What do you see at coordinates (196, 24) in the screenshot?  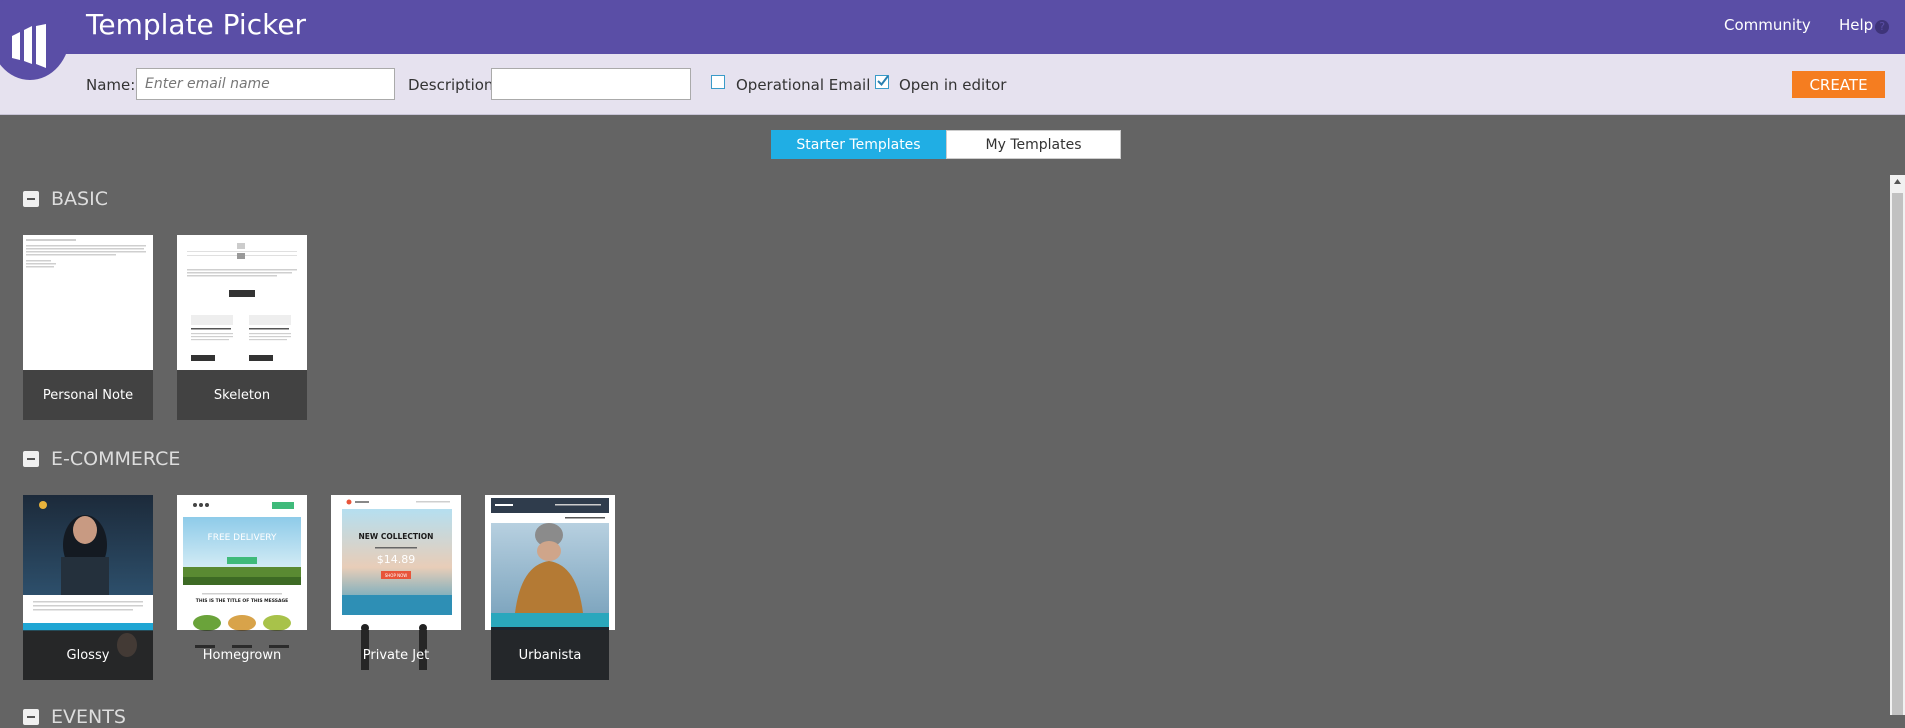 I see `page-title: Template Picker` at bounding box center [196, 24].